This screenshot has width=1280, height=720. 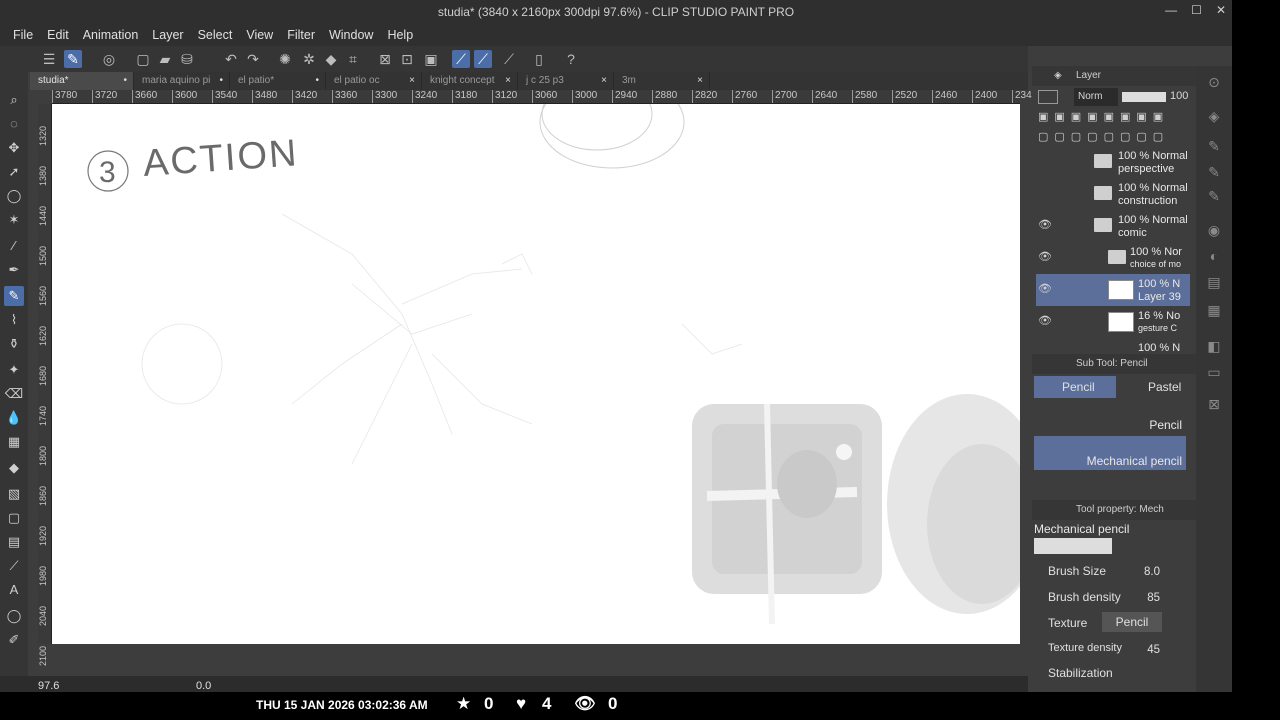 What do you see at coordinates (1113, 118) in the screenshot?
I see `layer-toolbar-top: ▣▣▣▣▣▣▣▣` at bounding box center [1113, 118].